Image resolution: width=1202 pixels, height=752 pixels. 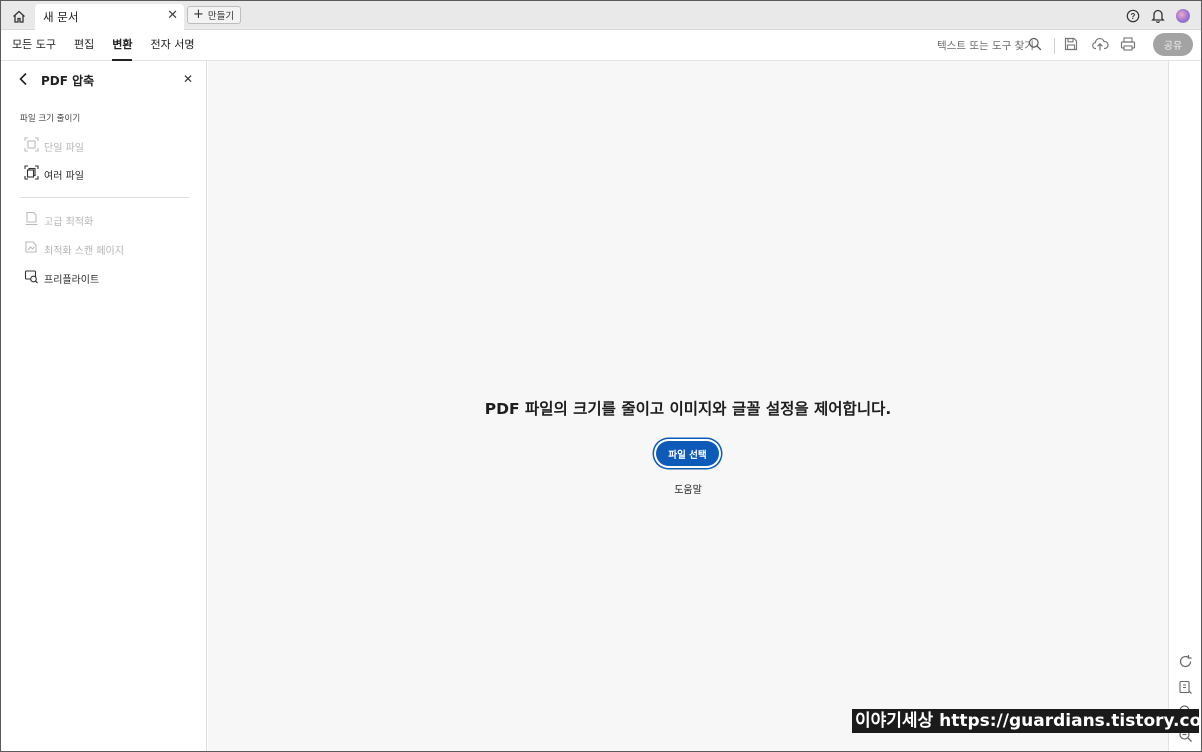 I want to click on single-file-option: 단일 파일, so click(x=54, y=146).